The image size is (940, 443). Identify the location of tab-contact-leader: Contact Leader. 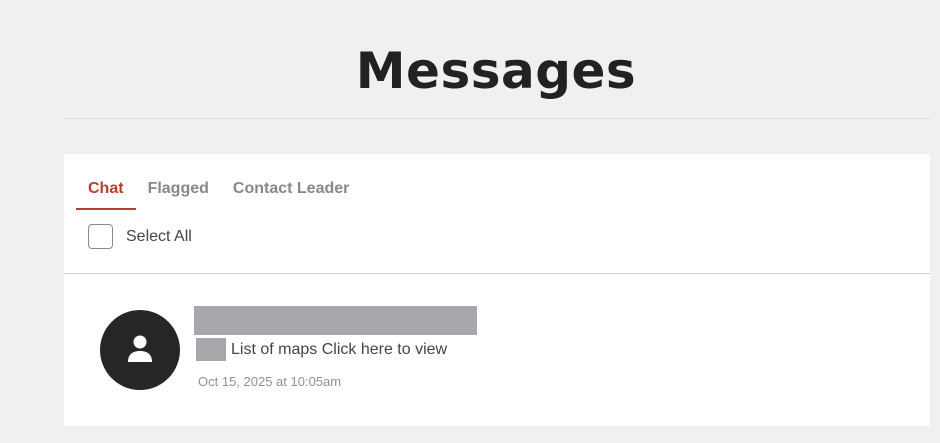
(291, 189).